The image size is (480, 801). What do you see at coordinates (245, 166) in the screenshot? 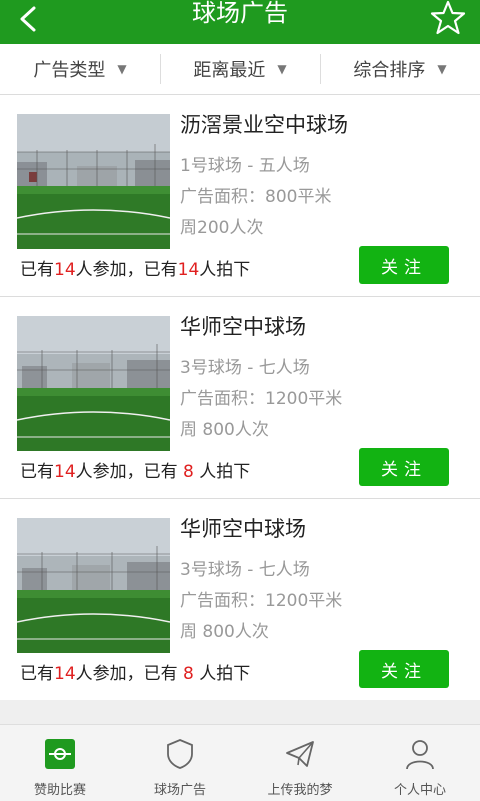
I see `field-type: 1号球场 - 五人场` at bounding box center [245, 166].